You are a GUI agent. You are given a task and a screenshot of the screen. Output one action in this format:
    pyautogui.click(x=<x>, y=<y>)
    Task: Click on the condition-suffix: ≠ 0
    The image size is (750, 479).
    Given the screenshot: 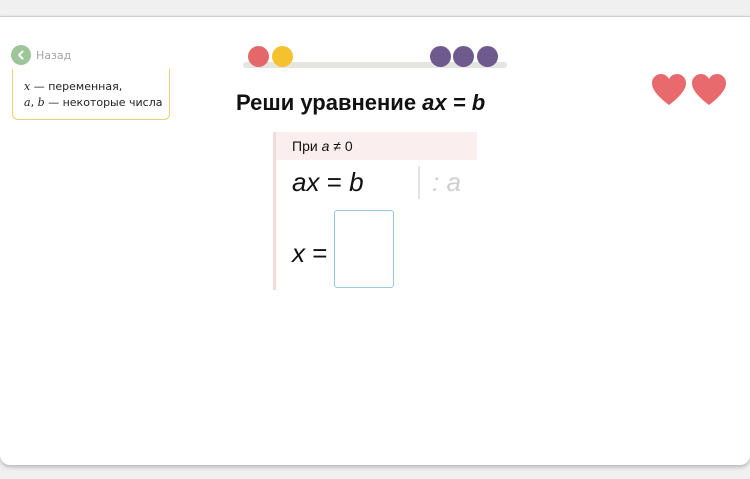 What is the action you would take?
    pyautogui.click(x=341, y=146)
    